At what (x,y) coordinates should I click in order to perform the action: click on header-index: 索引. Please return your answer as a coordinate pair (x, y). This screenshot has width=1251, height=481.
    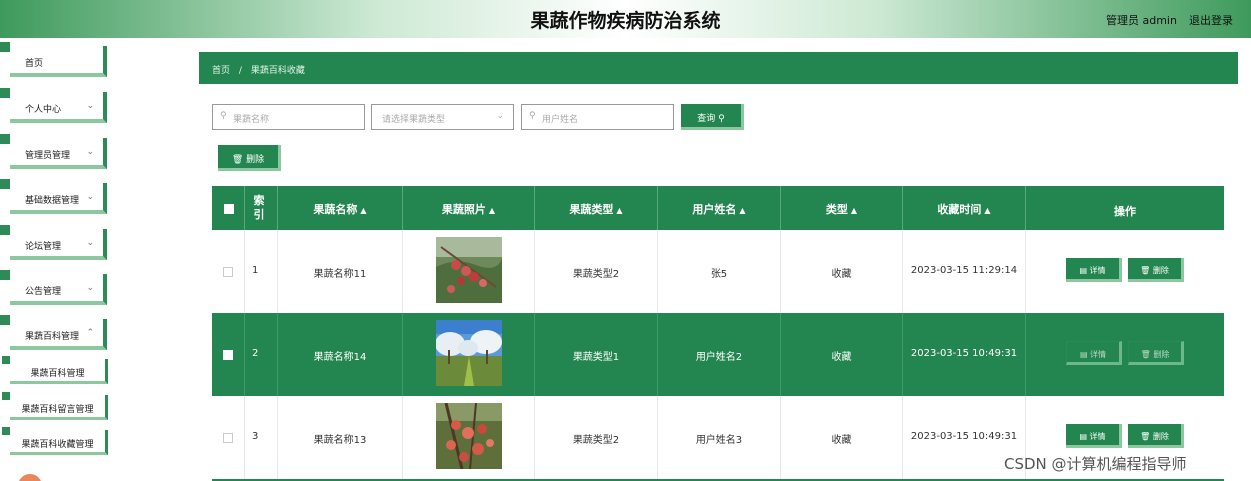
    Looking at the image, I should click on (261, 208).